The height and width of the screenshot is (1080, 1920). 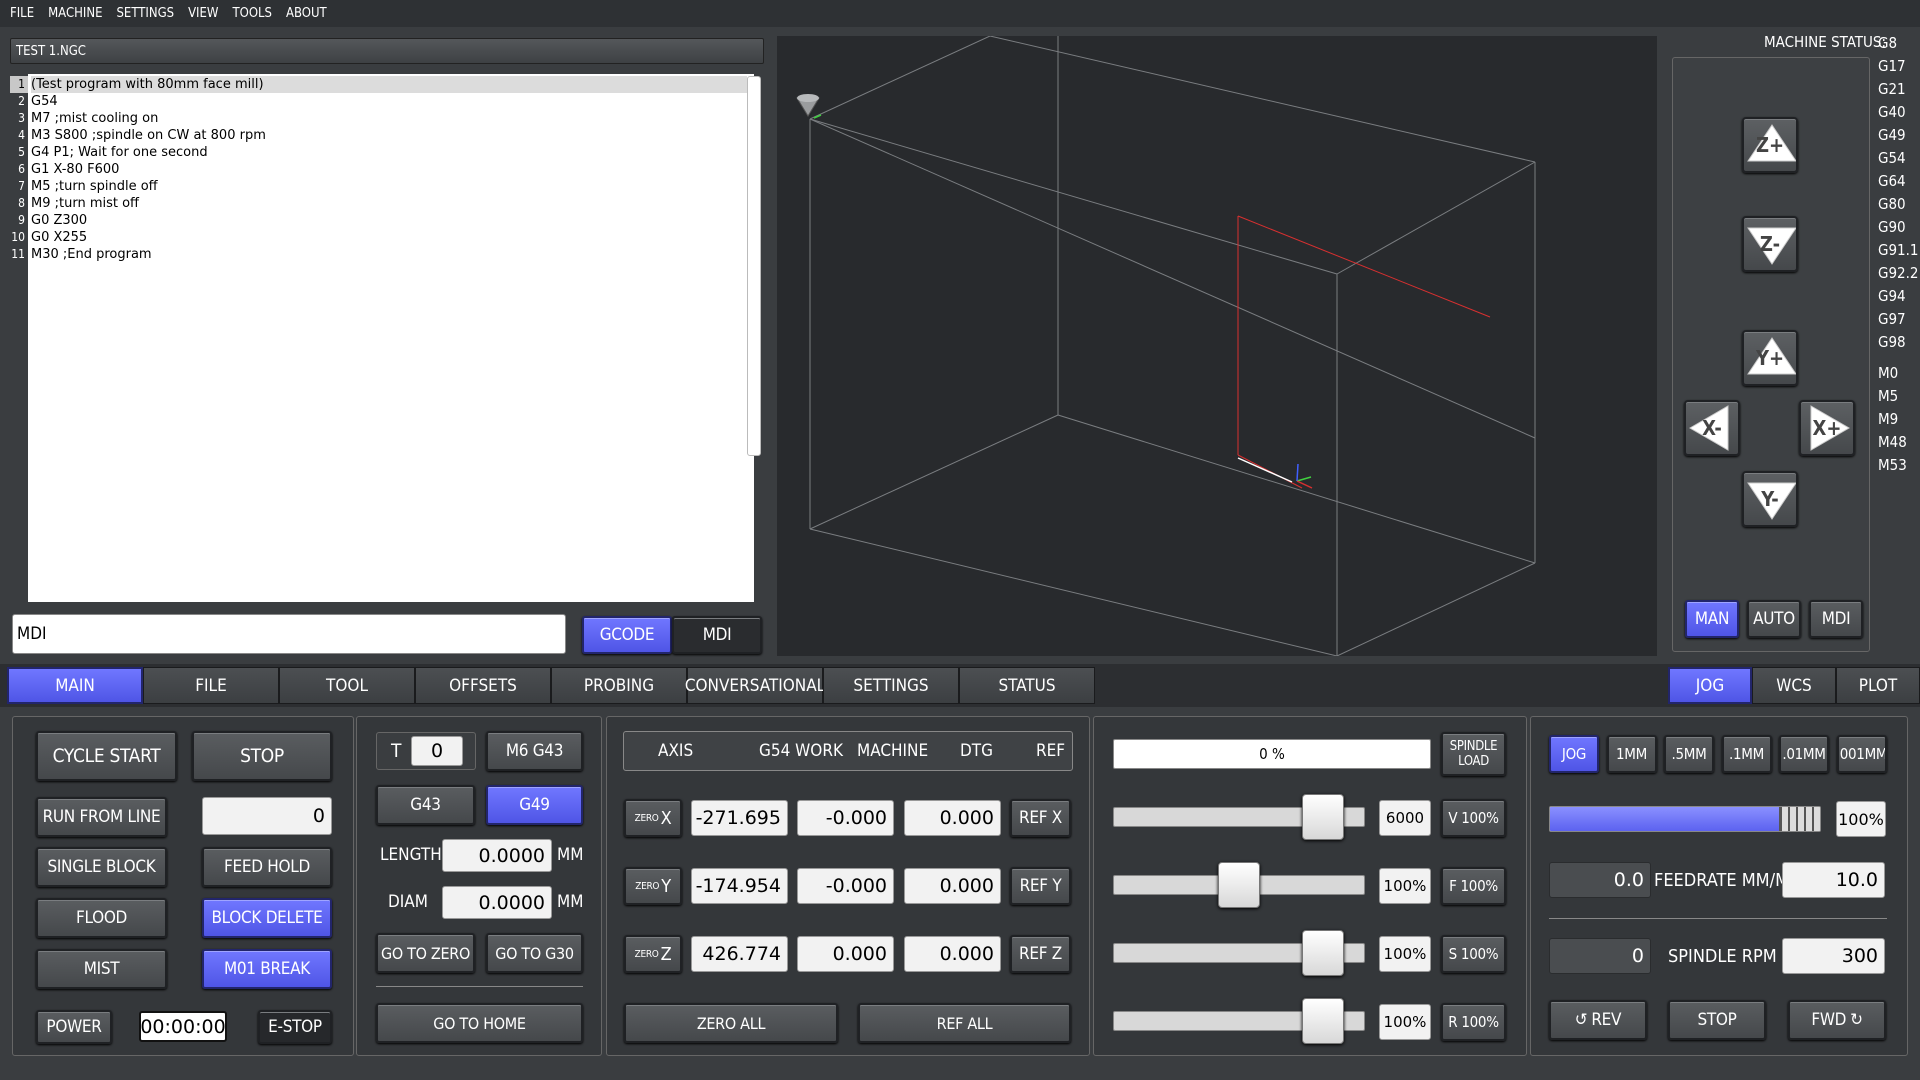 I want to click on feedrate-set-input: 10.0, so click(x=1833, y=880).